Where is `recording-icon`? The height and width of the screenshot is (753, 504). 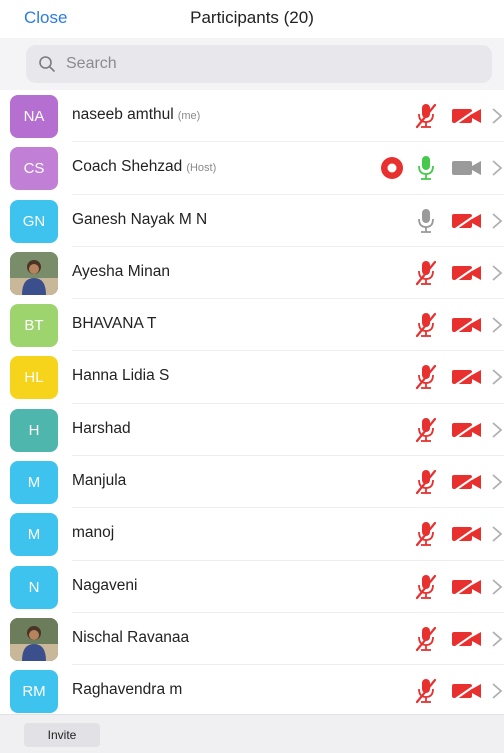 recording-icon is located at coordinates (392, 168).